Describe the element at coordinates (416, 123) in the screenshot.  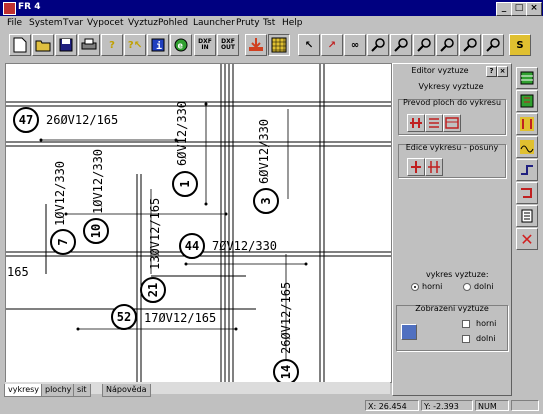
I see `convert-plane-icon` at that location.